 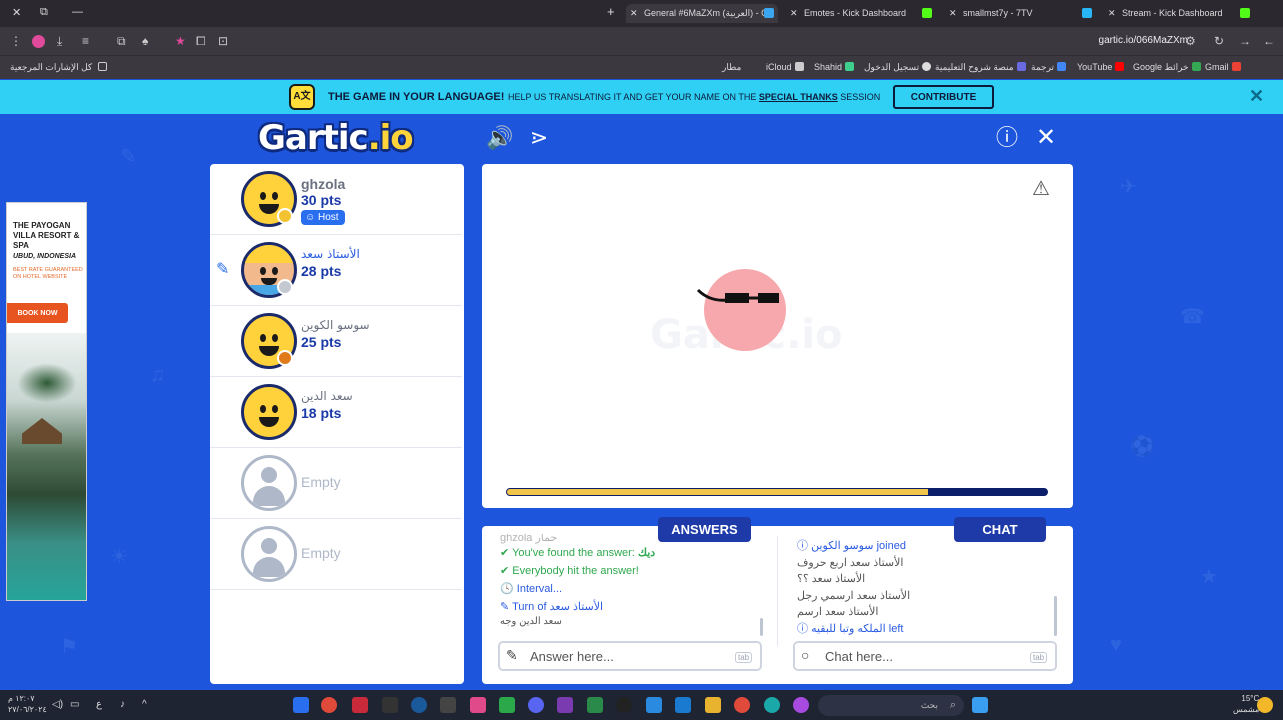 What do you see at coordinates (223, 269) in the screenshot?
I see `drawing-pencil-icon: ✎` at bounding box center [223, 269].